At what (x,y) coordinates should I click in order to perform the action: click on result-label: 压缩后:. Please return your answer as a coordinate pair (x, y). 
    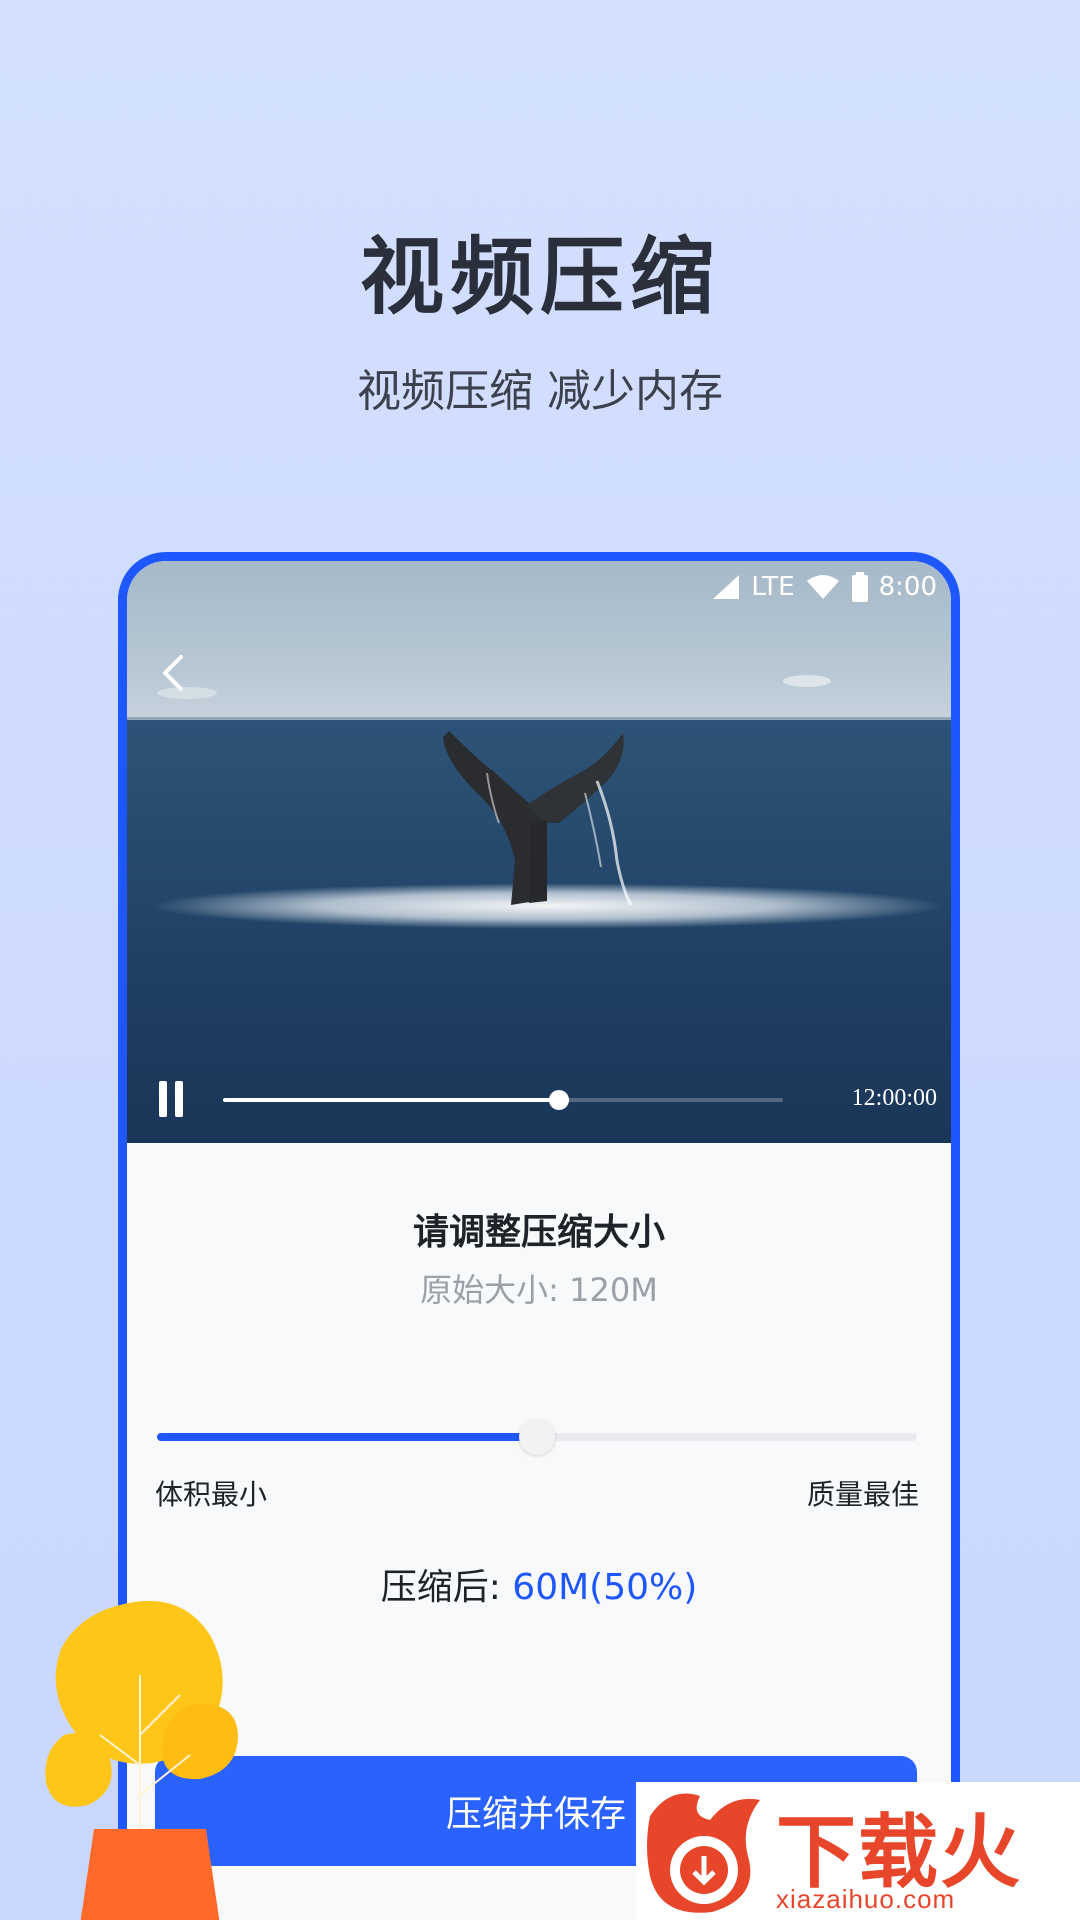
    Looking at the image, I should click on (446, 1587).